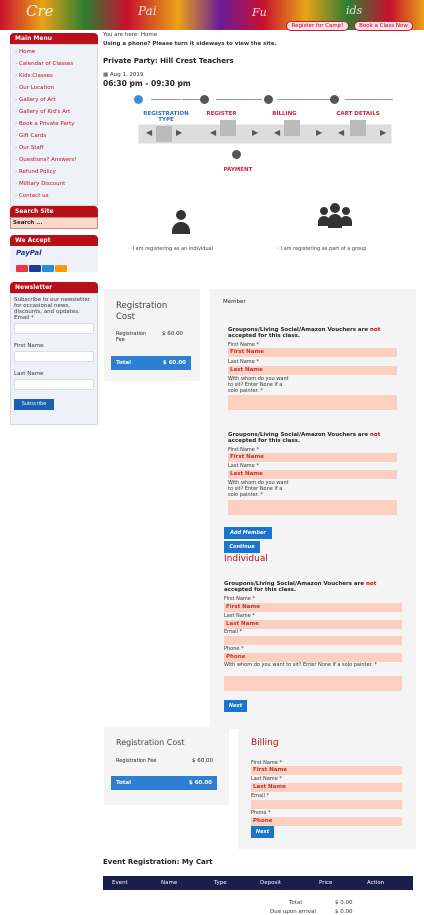 The image size is (424, 915). What do you see at coordinates (54, 172) in the screenshot?
I see `sidebar-item-refund: Refund Policy` at bounding box center [54, 172].